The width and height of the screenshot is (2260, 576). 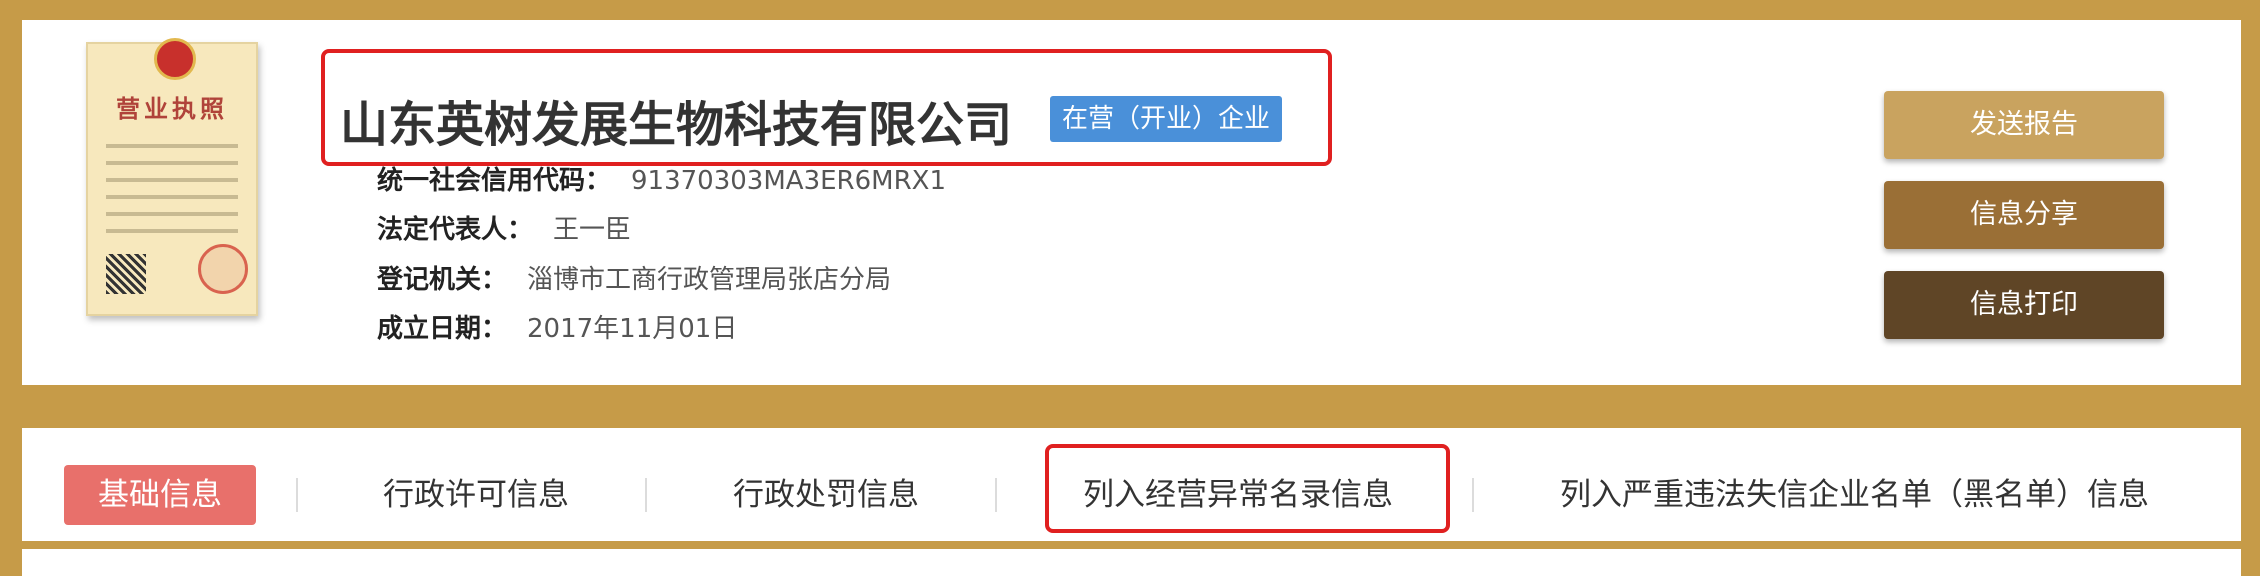 I want to click on national-emblem-icon, so click(x=175, y=59).